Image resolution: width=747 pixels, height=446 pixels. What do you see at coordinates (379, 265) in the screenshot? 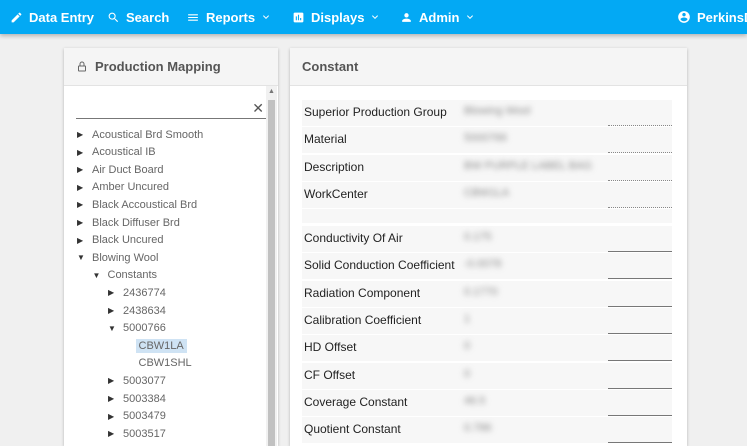
I see `field-label: Solid Conduction Coefficient` at bounding box center [379, 265].